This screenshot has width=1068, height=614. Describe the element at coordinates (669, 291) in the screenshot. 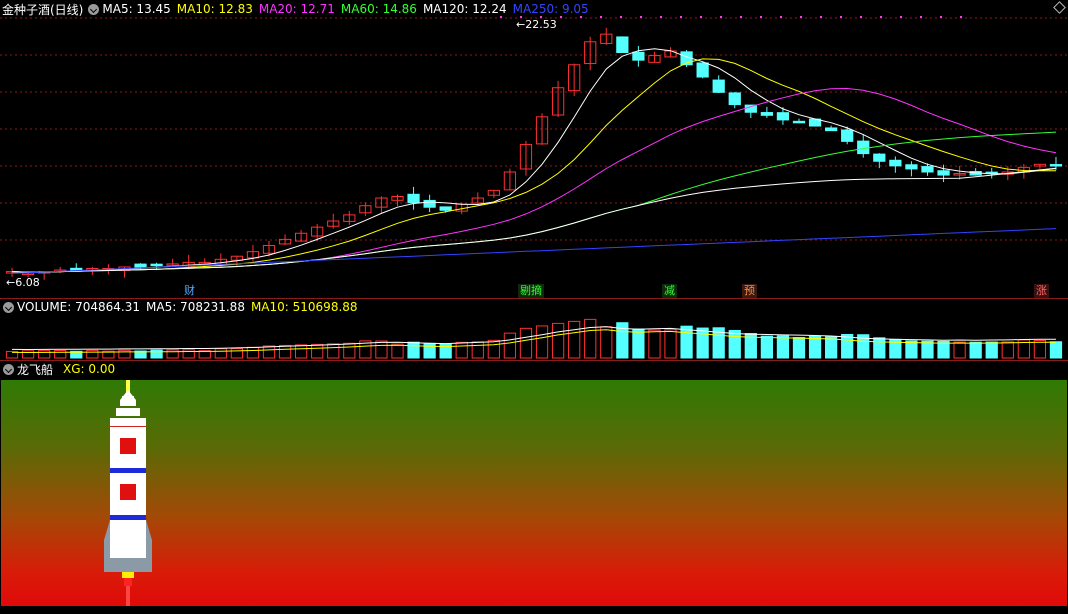

I see `event-marker-reduce: 减` at that location.